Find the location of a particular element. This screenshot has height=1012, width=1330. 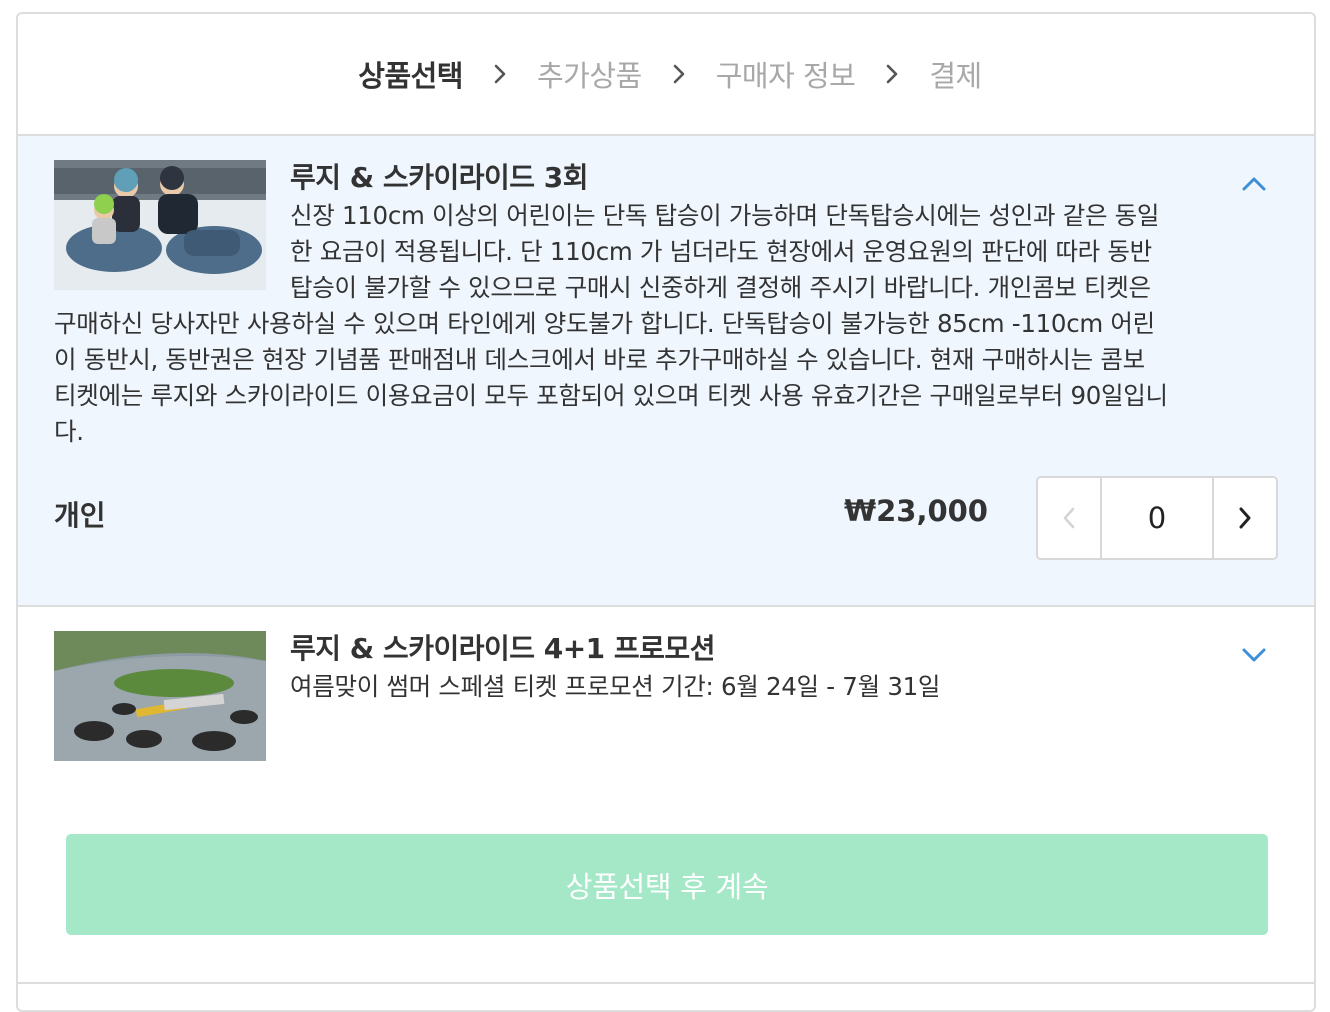

divider is located at coordinates (666, 983).